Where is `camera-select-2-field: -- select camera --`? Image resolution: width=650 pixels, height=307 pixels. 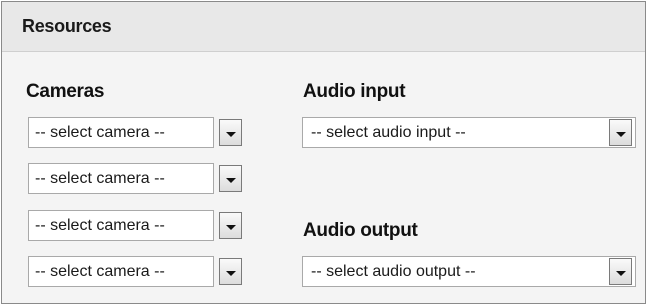 camera-select-2-field: -- select camera -- is located at coordinates (121, 178).